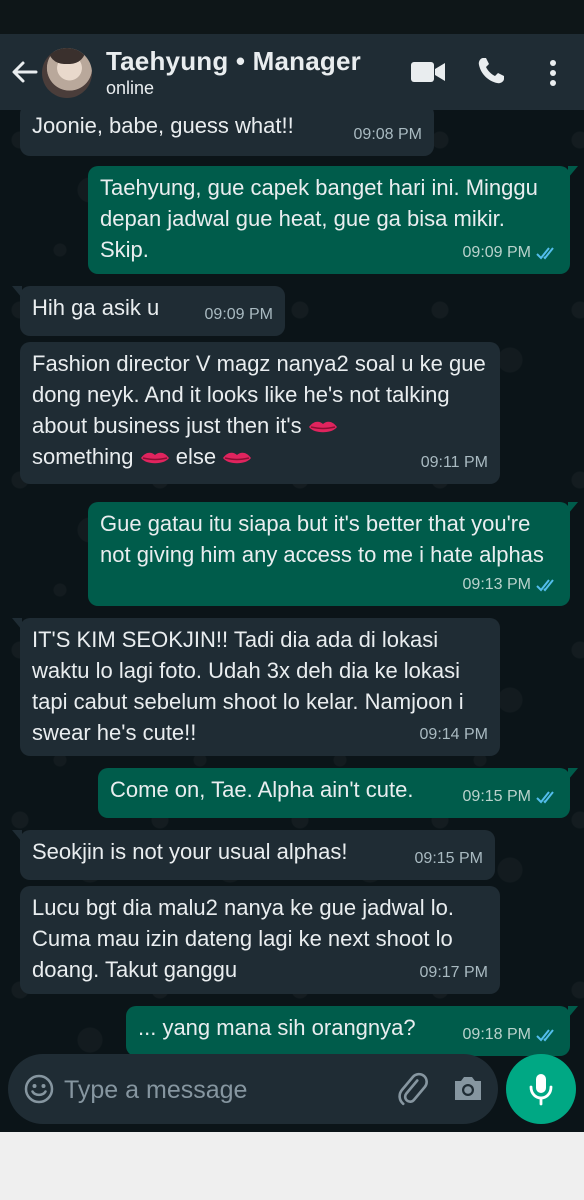  I want to click on message-text: Hih ga asik u, so click(96, 307).